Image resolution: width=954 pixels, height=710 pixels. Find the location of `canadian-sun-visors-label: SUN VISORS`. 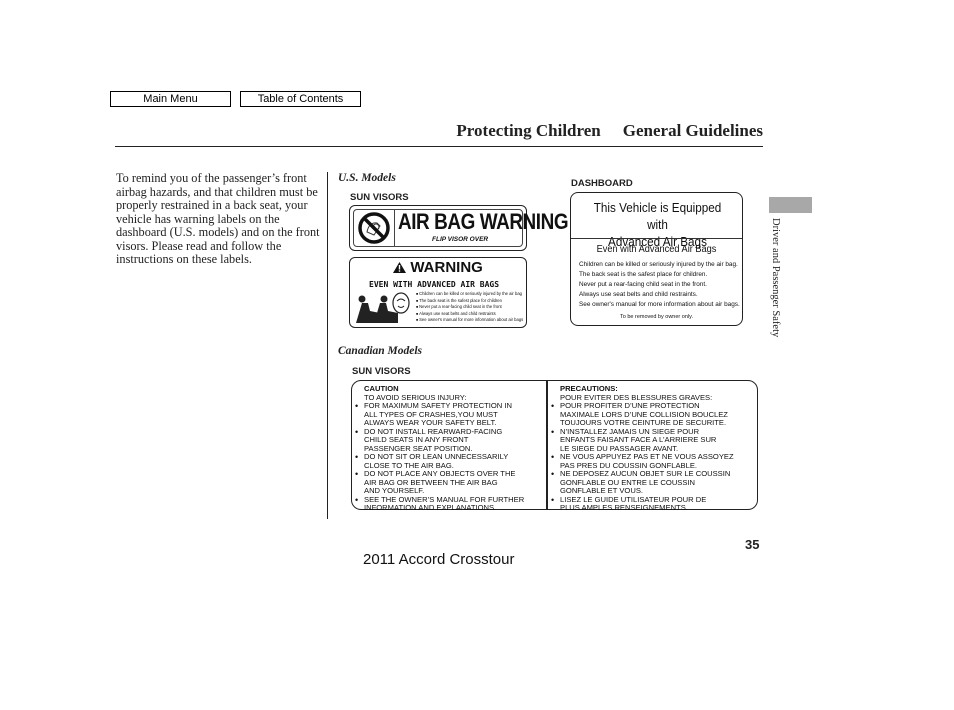

canadian-sun-visors-label: SUN VISORS is located at coordinates (381, 371).